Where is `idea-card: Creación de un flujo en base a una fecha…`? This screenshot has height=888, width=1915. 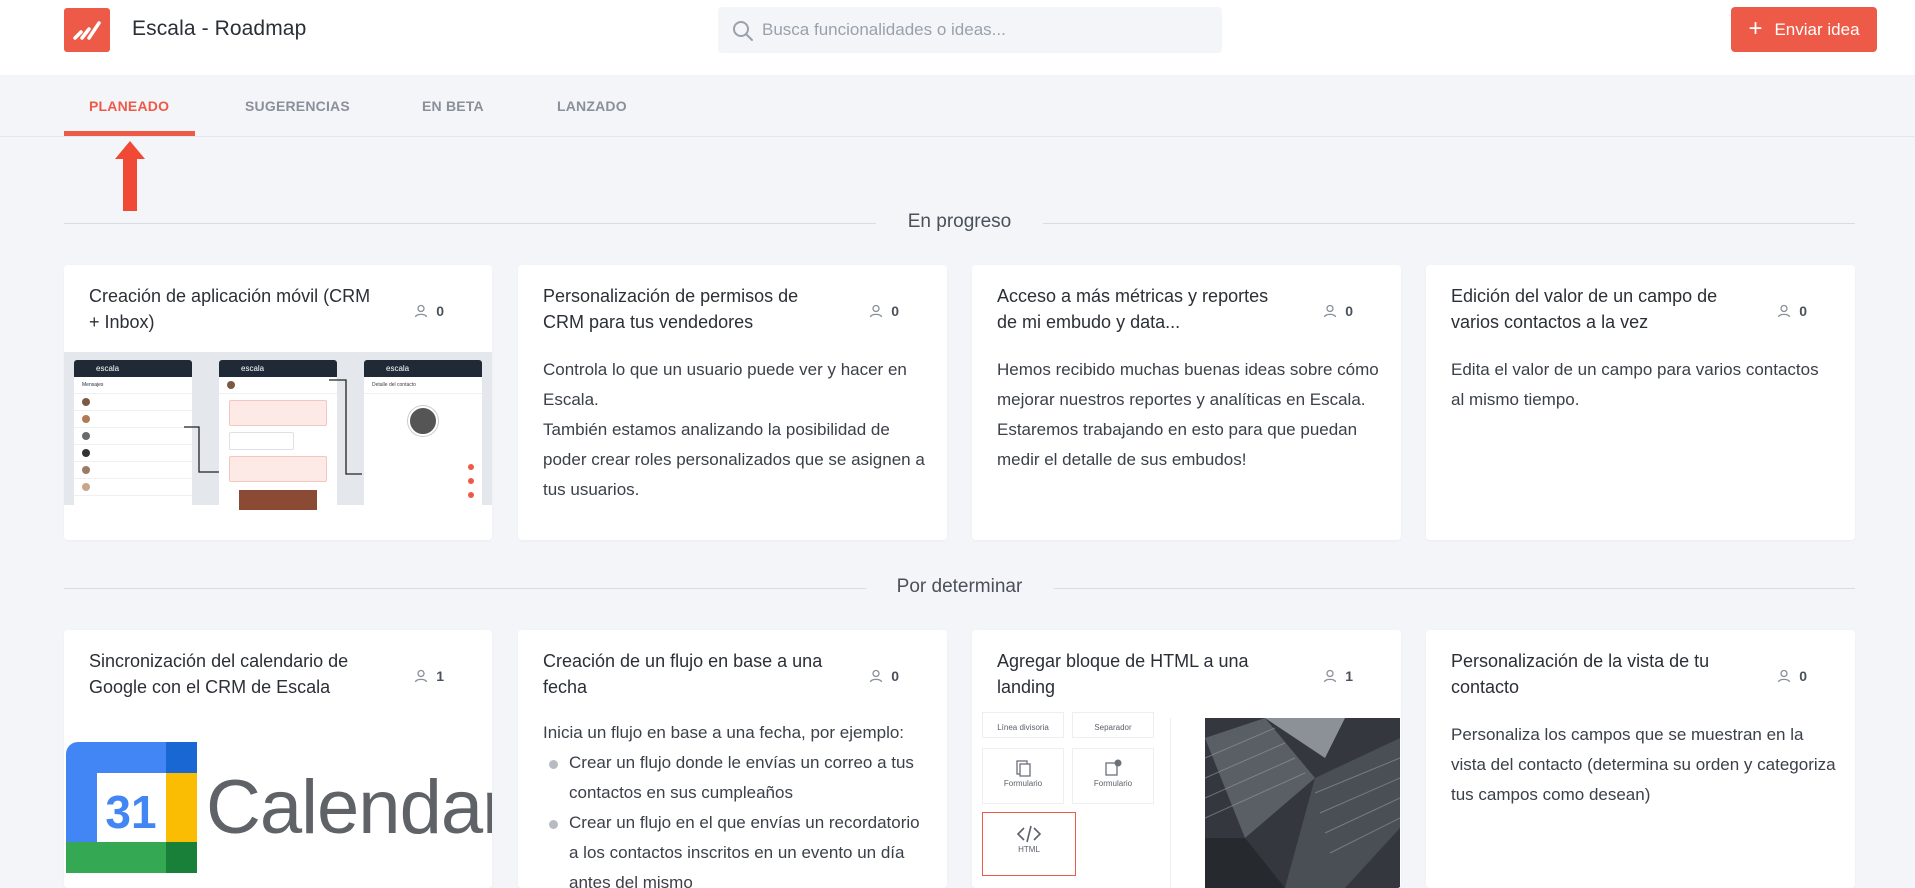
idea-card: Creación de un flujo en base a una fecha… is located at coordinates (732, 759).